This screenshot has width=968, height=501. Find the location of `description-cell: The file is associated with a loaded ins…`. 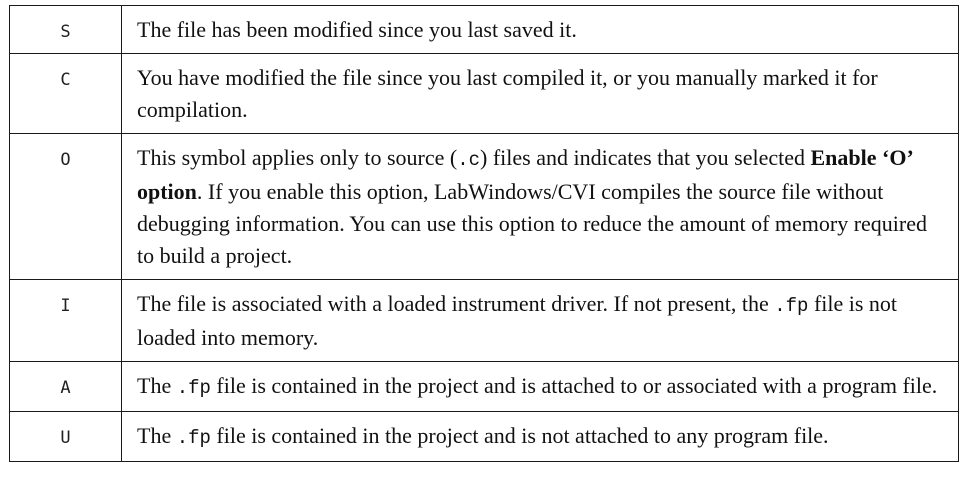

description-cell: The file is associated with a loaded ins… is located at coordinates (540, 320).